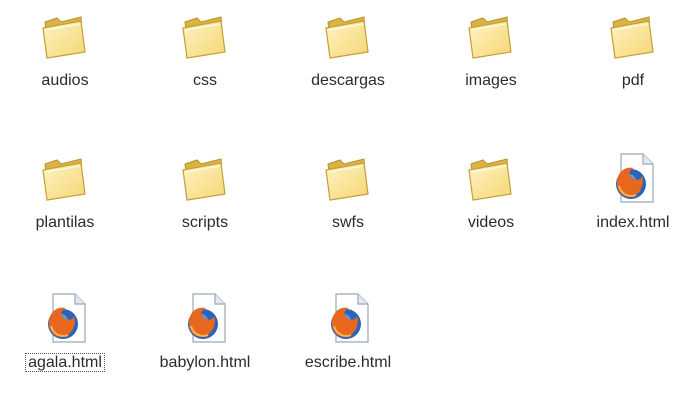  I want to click on folder-item-images: images, so click(491, 60).